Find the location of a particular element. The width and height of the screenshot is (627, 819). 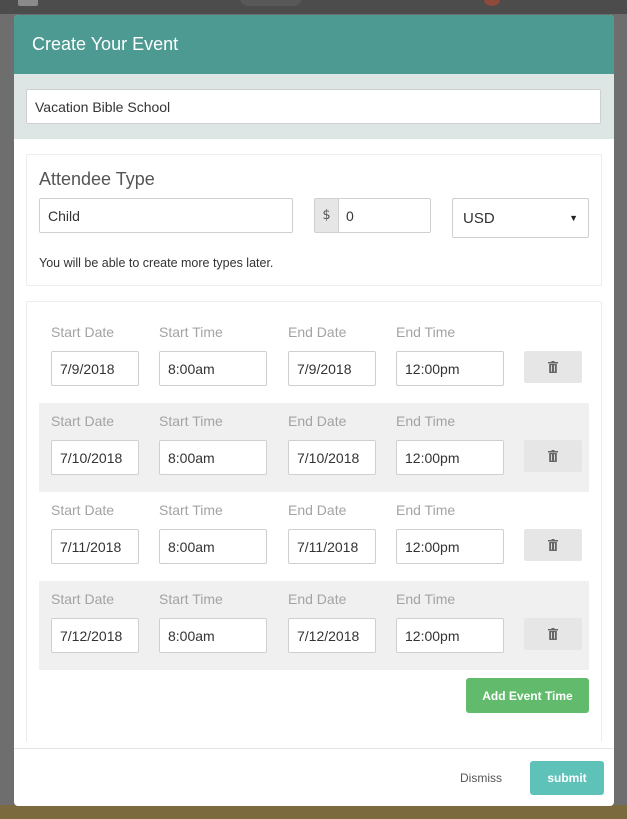

start-date-input: 7/10/2018 is located at coordinates (95, 457).